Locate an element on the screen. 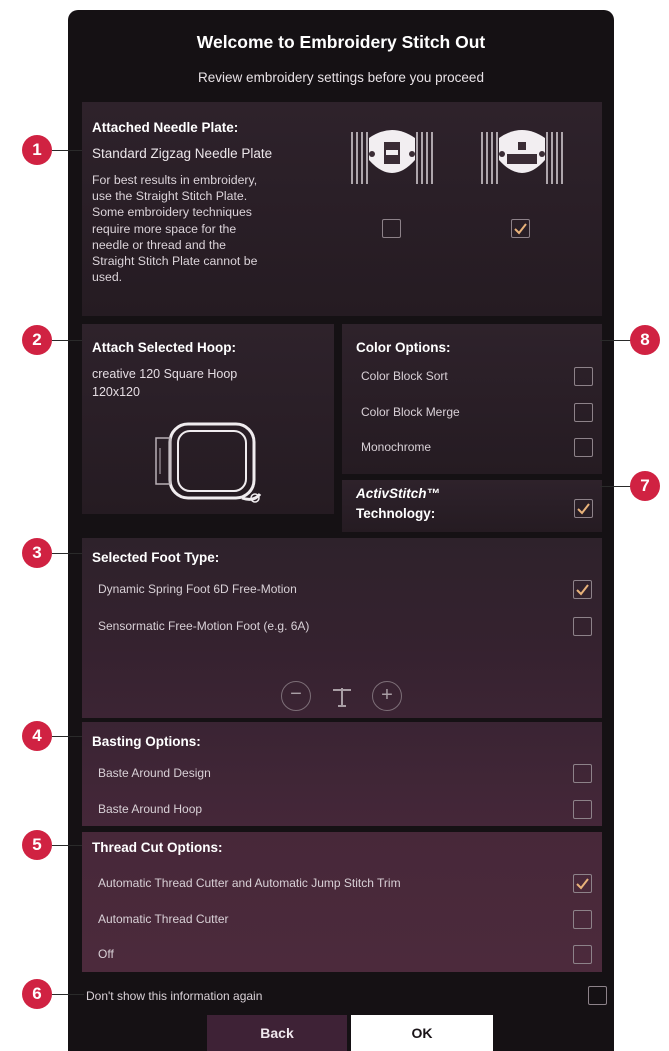 The height and width of the screenshot is (1051, 669). foot-minus-button: − is located at coordinates (296, 696).